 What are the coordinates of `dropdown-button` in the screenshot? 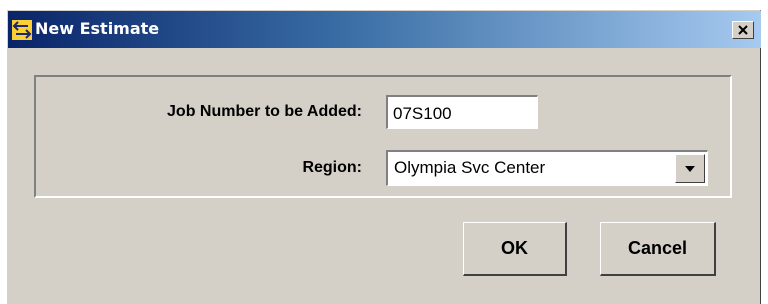 It's located at (690, 168).